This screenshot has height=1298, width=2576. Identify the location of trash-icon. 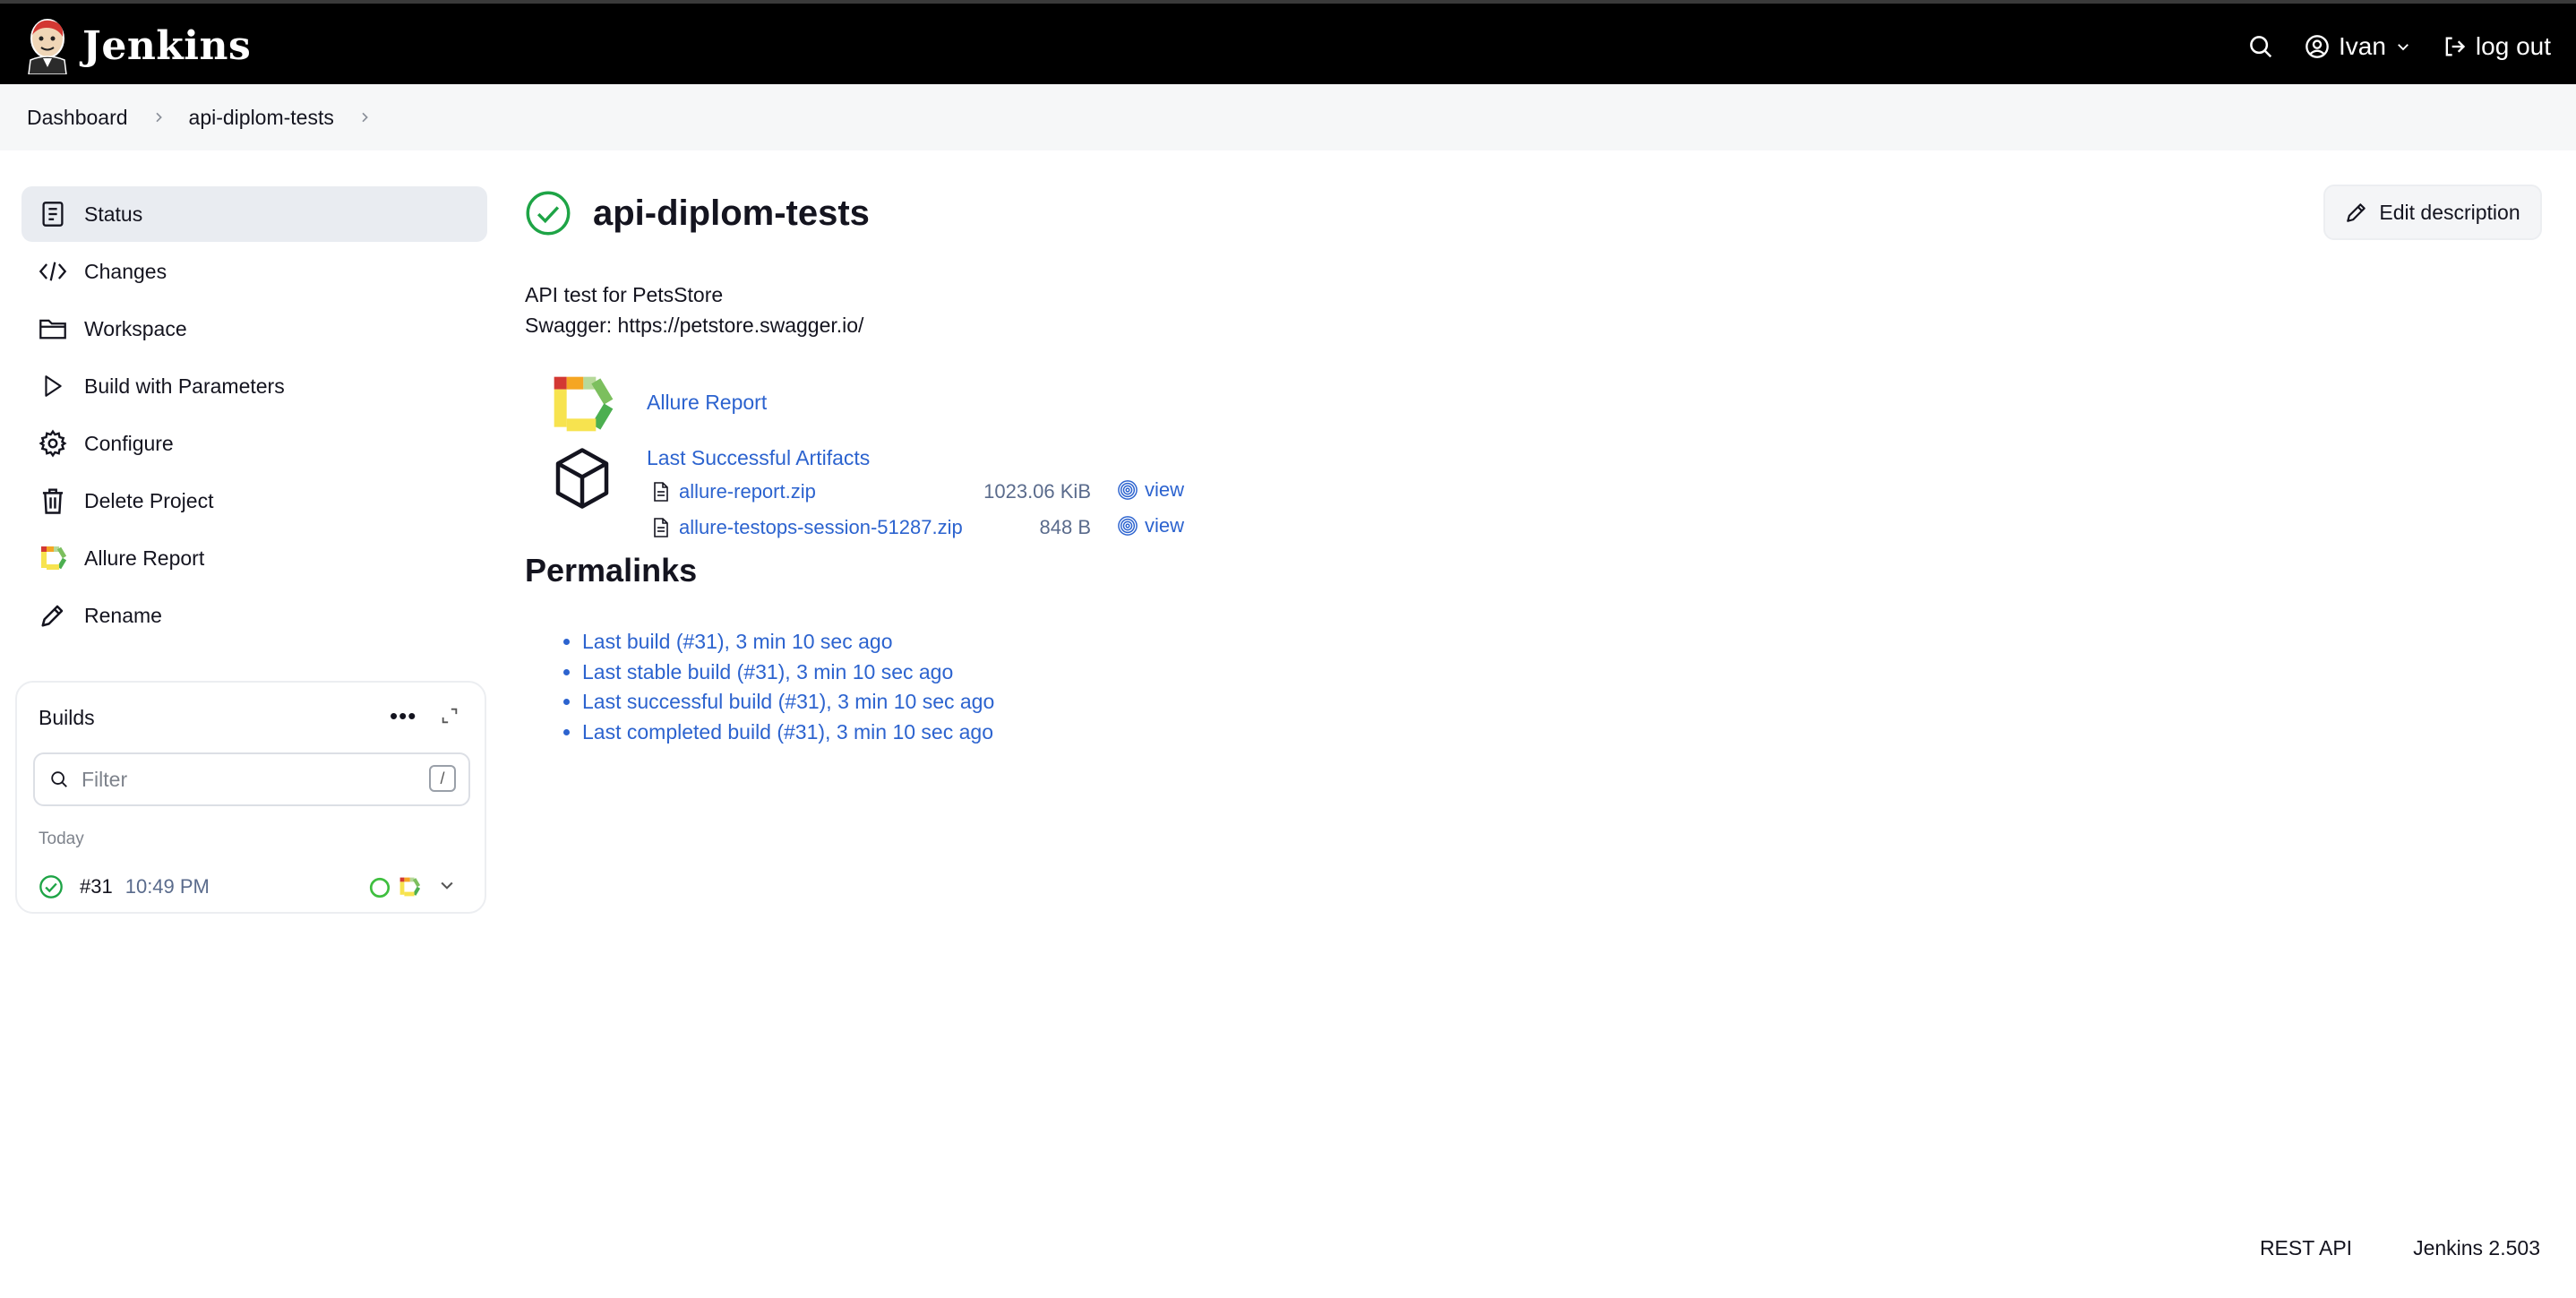
(53, 501).